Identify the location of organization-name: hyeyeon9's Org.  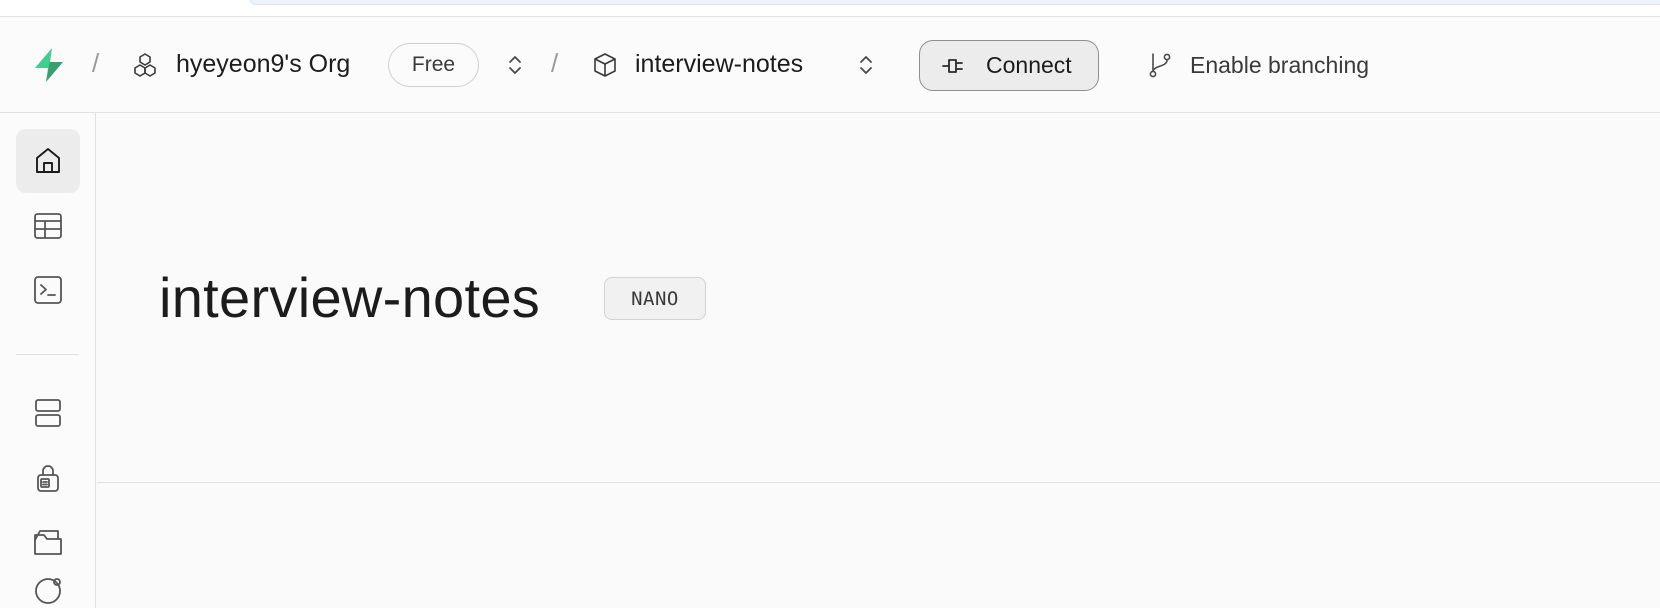
(263, 64).